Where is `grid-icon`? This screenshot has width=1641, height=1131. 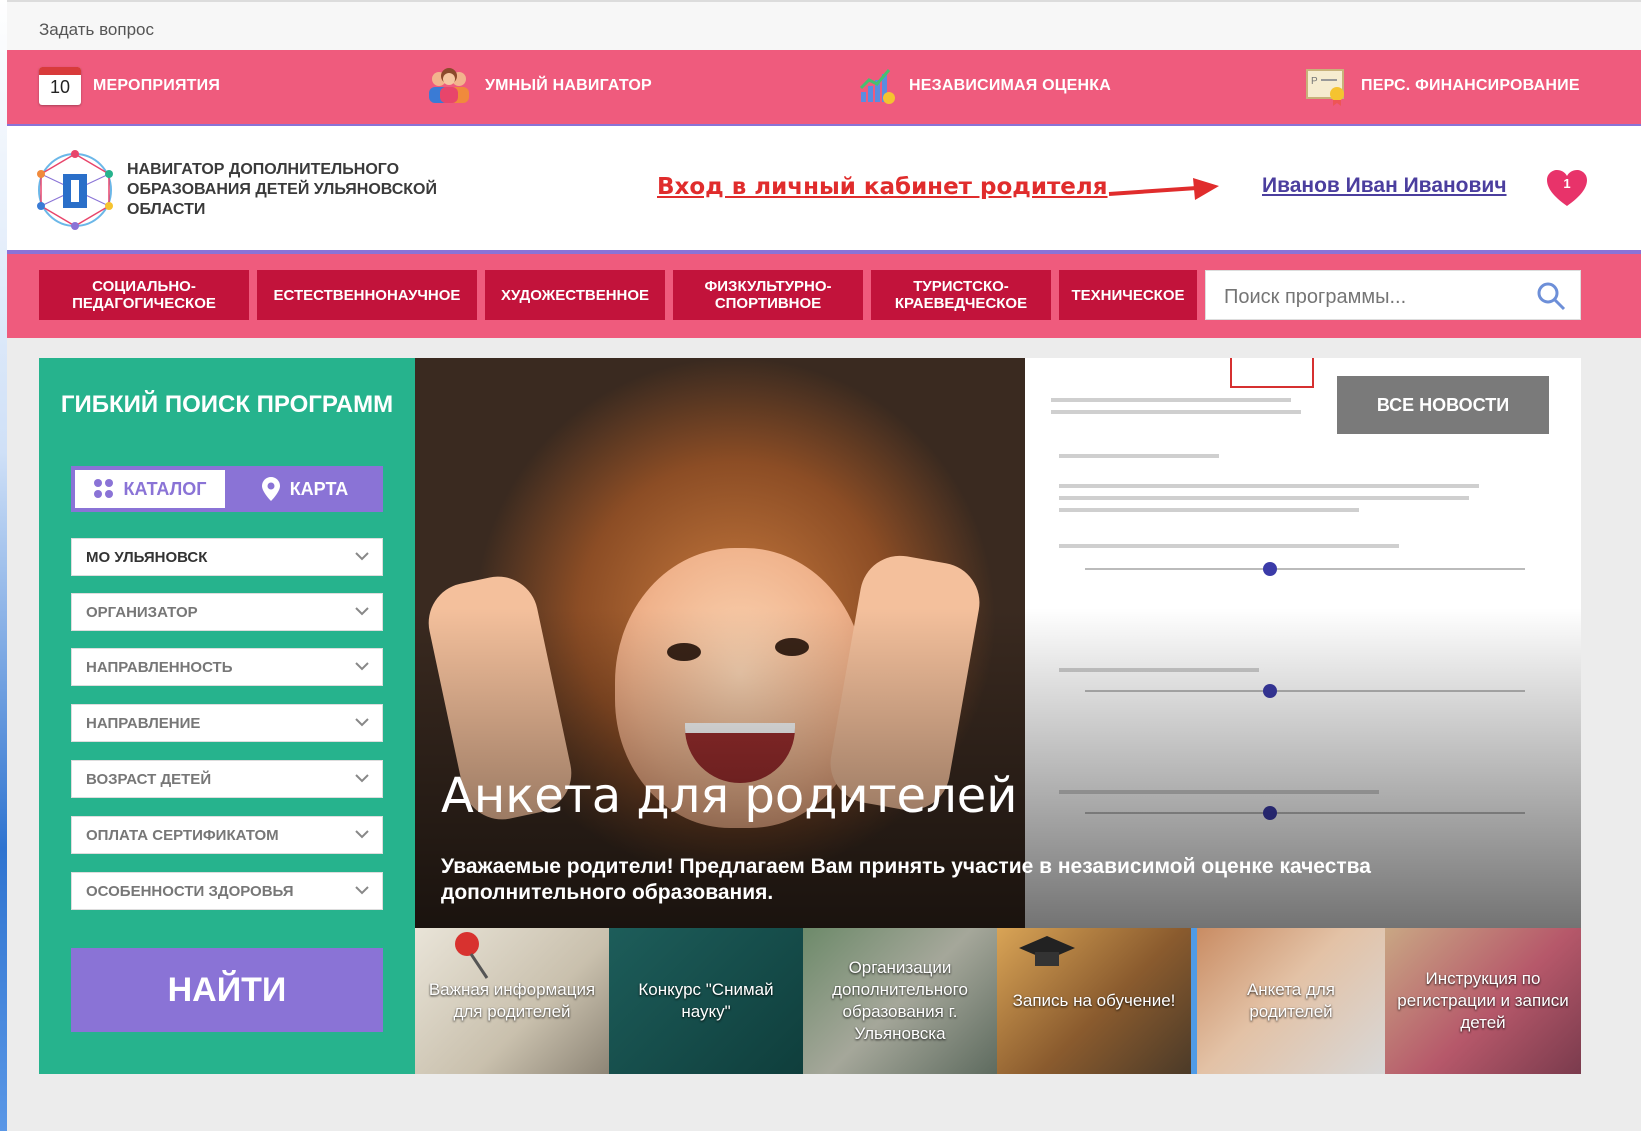
grid-icon is located at coordinates (104, 488).